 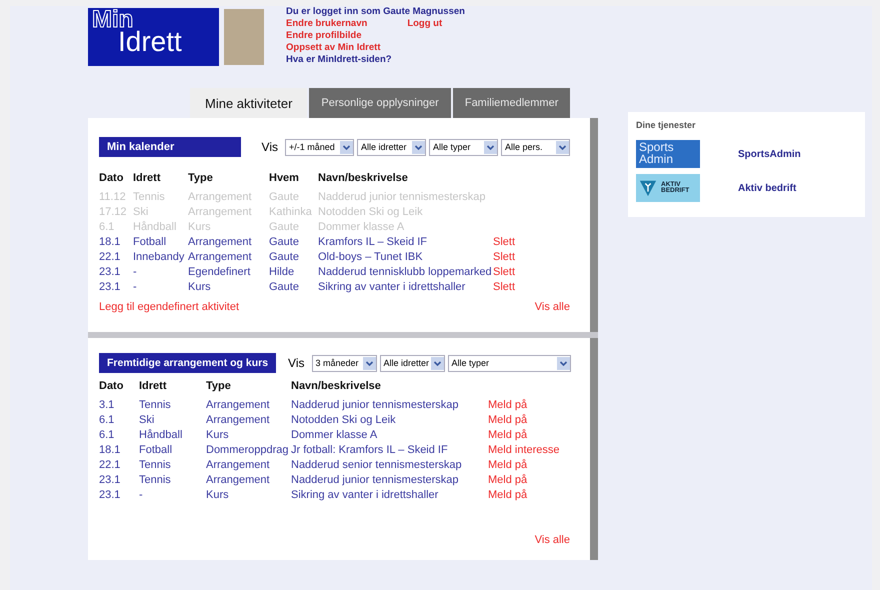 I want to click on dropdown: +/-1 måned, so click(x=319, y=147).